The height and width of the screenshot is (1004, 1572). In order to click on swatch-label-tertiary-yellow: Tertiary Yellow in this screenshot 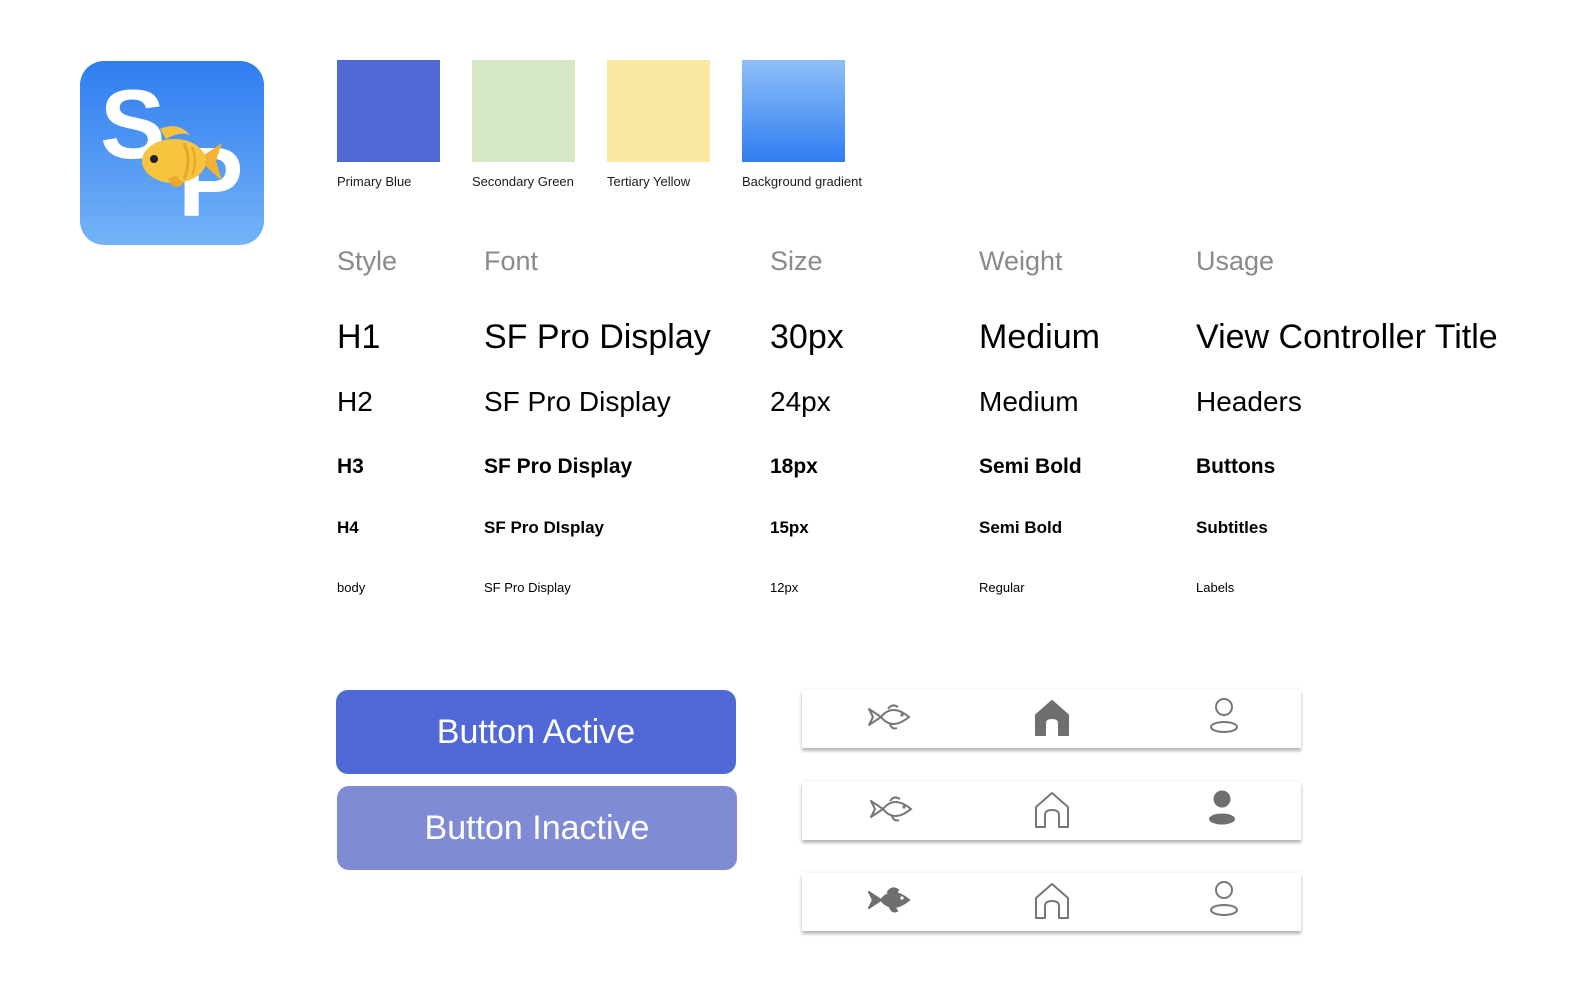, I will do `click(649, 181)`.